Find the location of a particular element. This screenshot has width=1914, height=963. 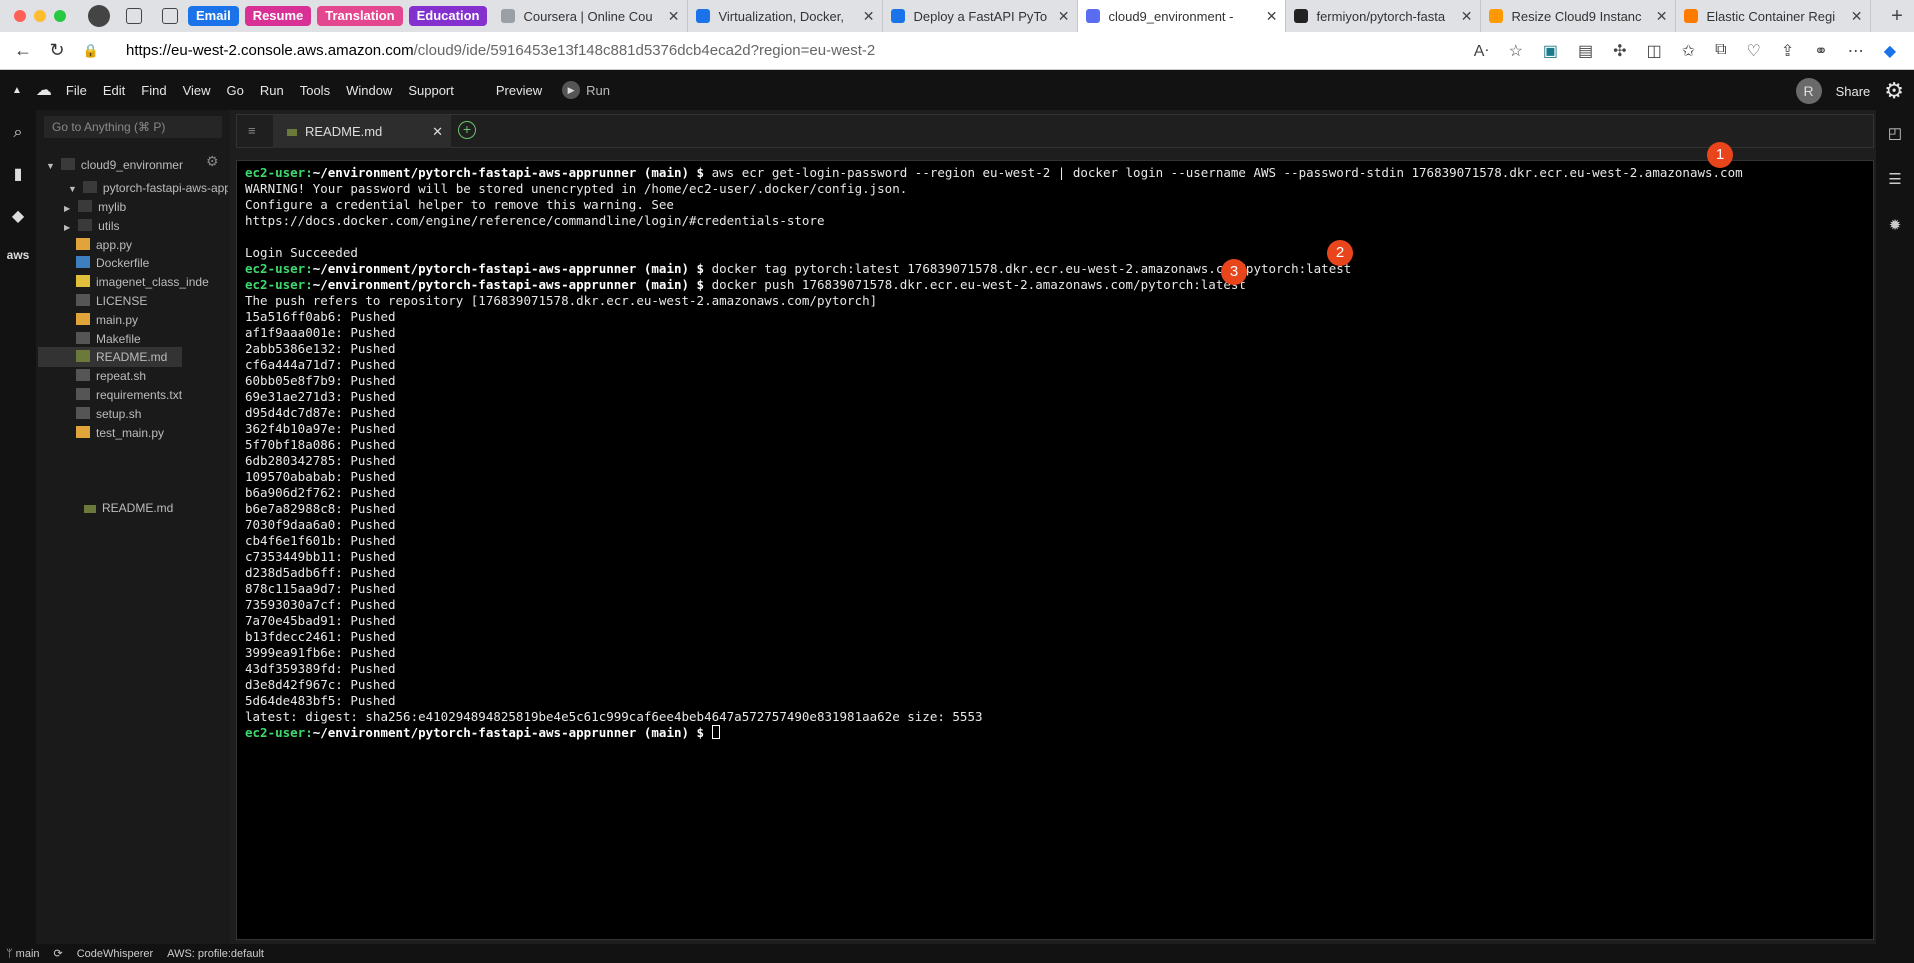

menu-window: Window is located at coordinates (369, 90).